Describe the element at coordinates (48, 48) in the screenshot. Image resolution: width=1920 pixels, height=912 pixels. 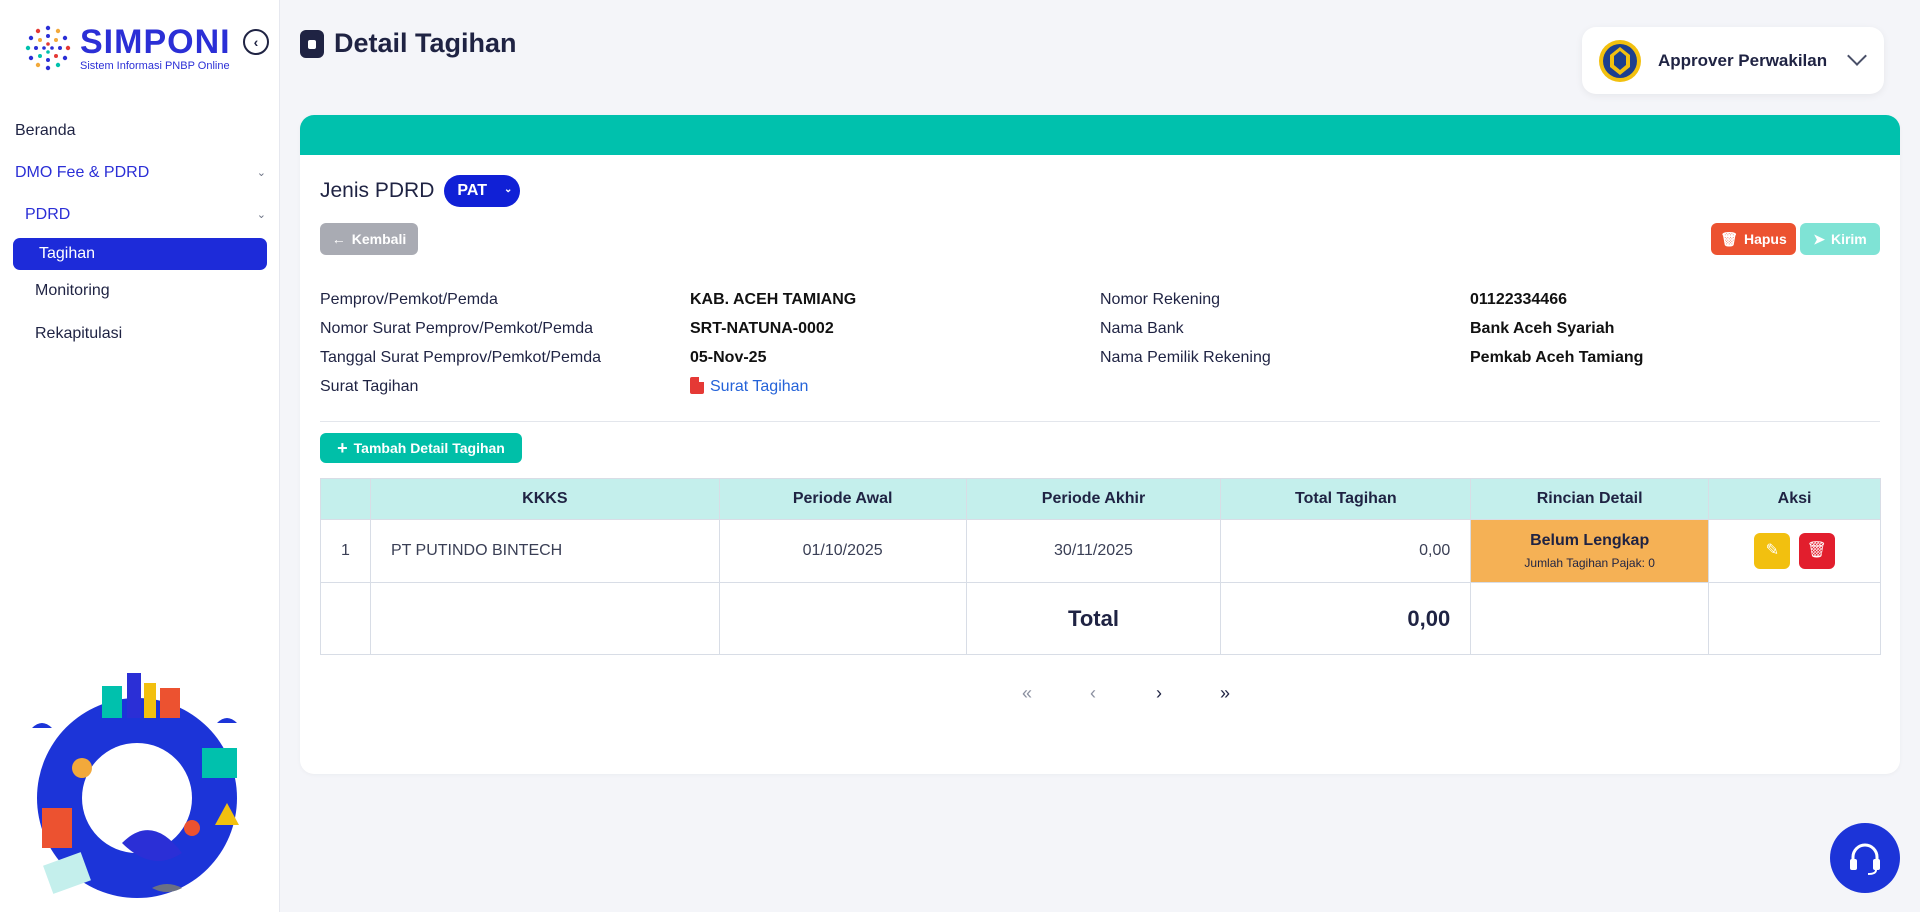
I see `logo-dots-icon` at that location.